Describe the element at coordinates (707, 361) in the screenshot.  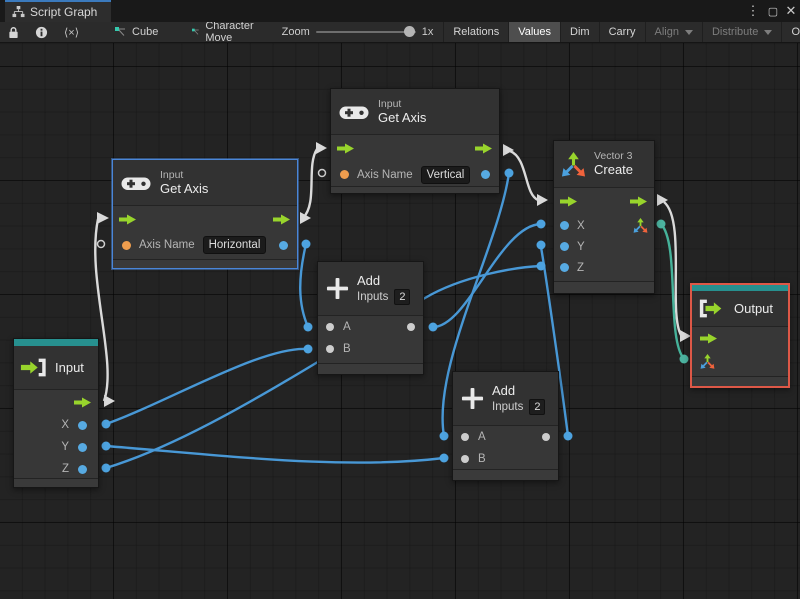
I see `vector3-input-port` at that location.